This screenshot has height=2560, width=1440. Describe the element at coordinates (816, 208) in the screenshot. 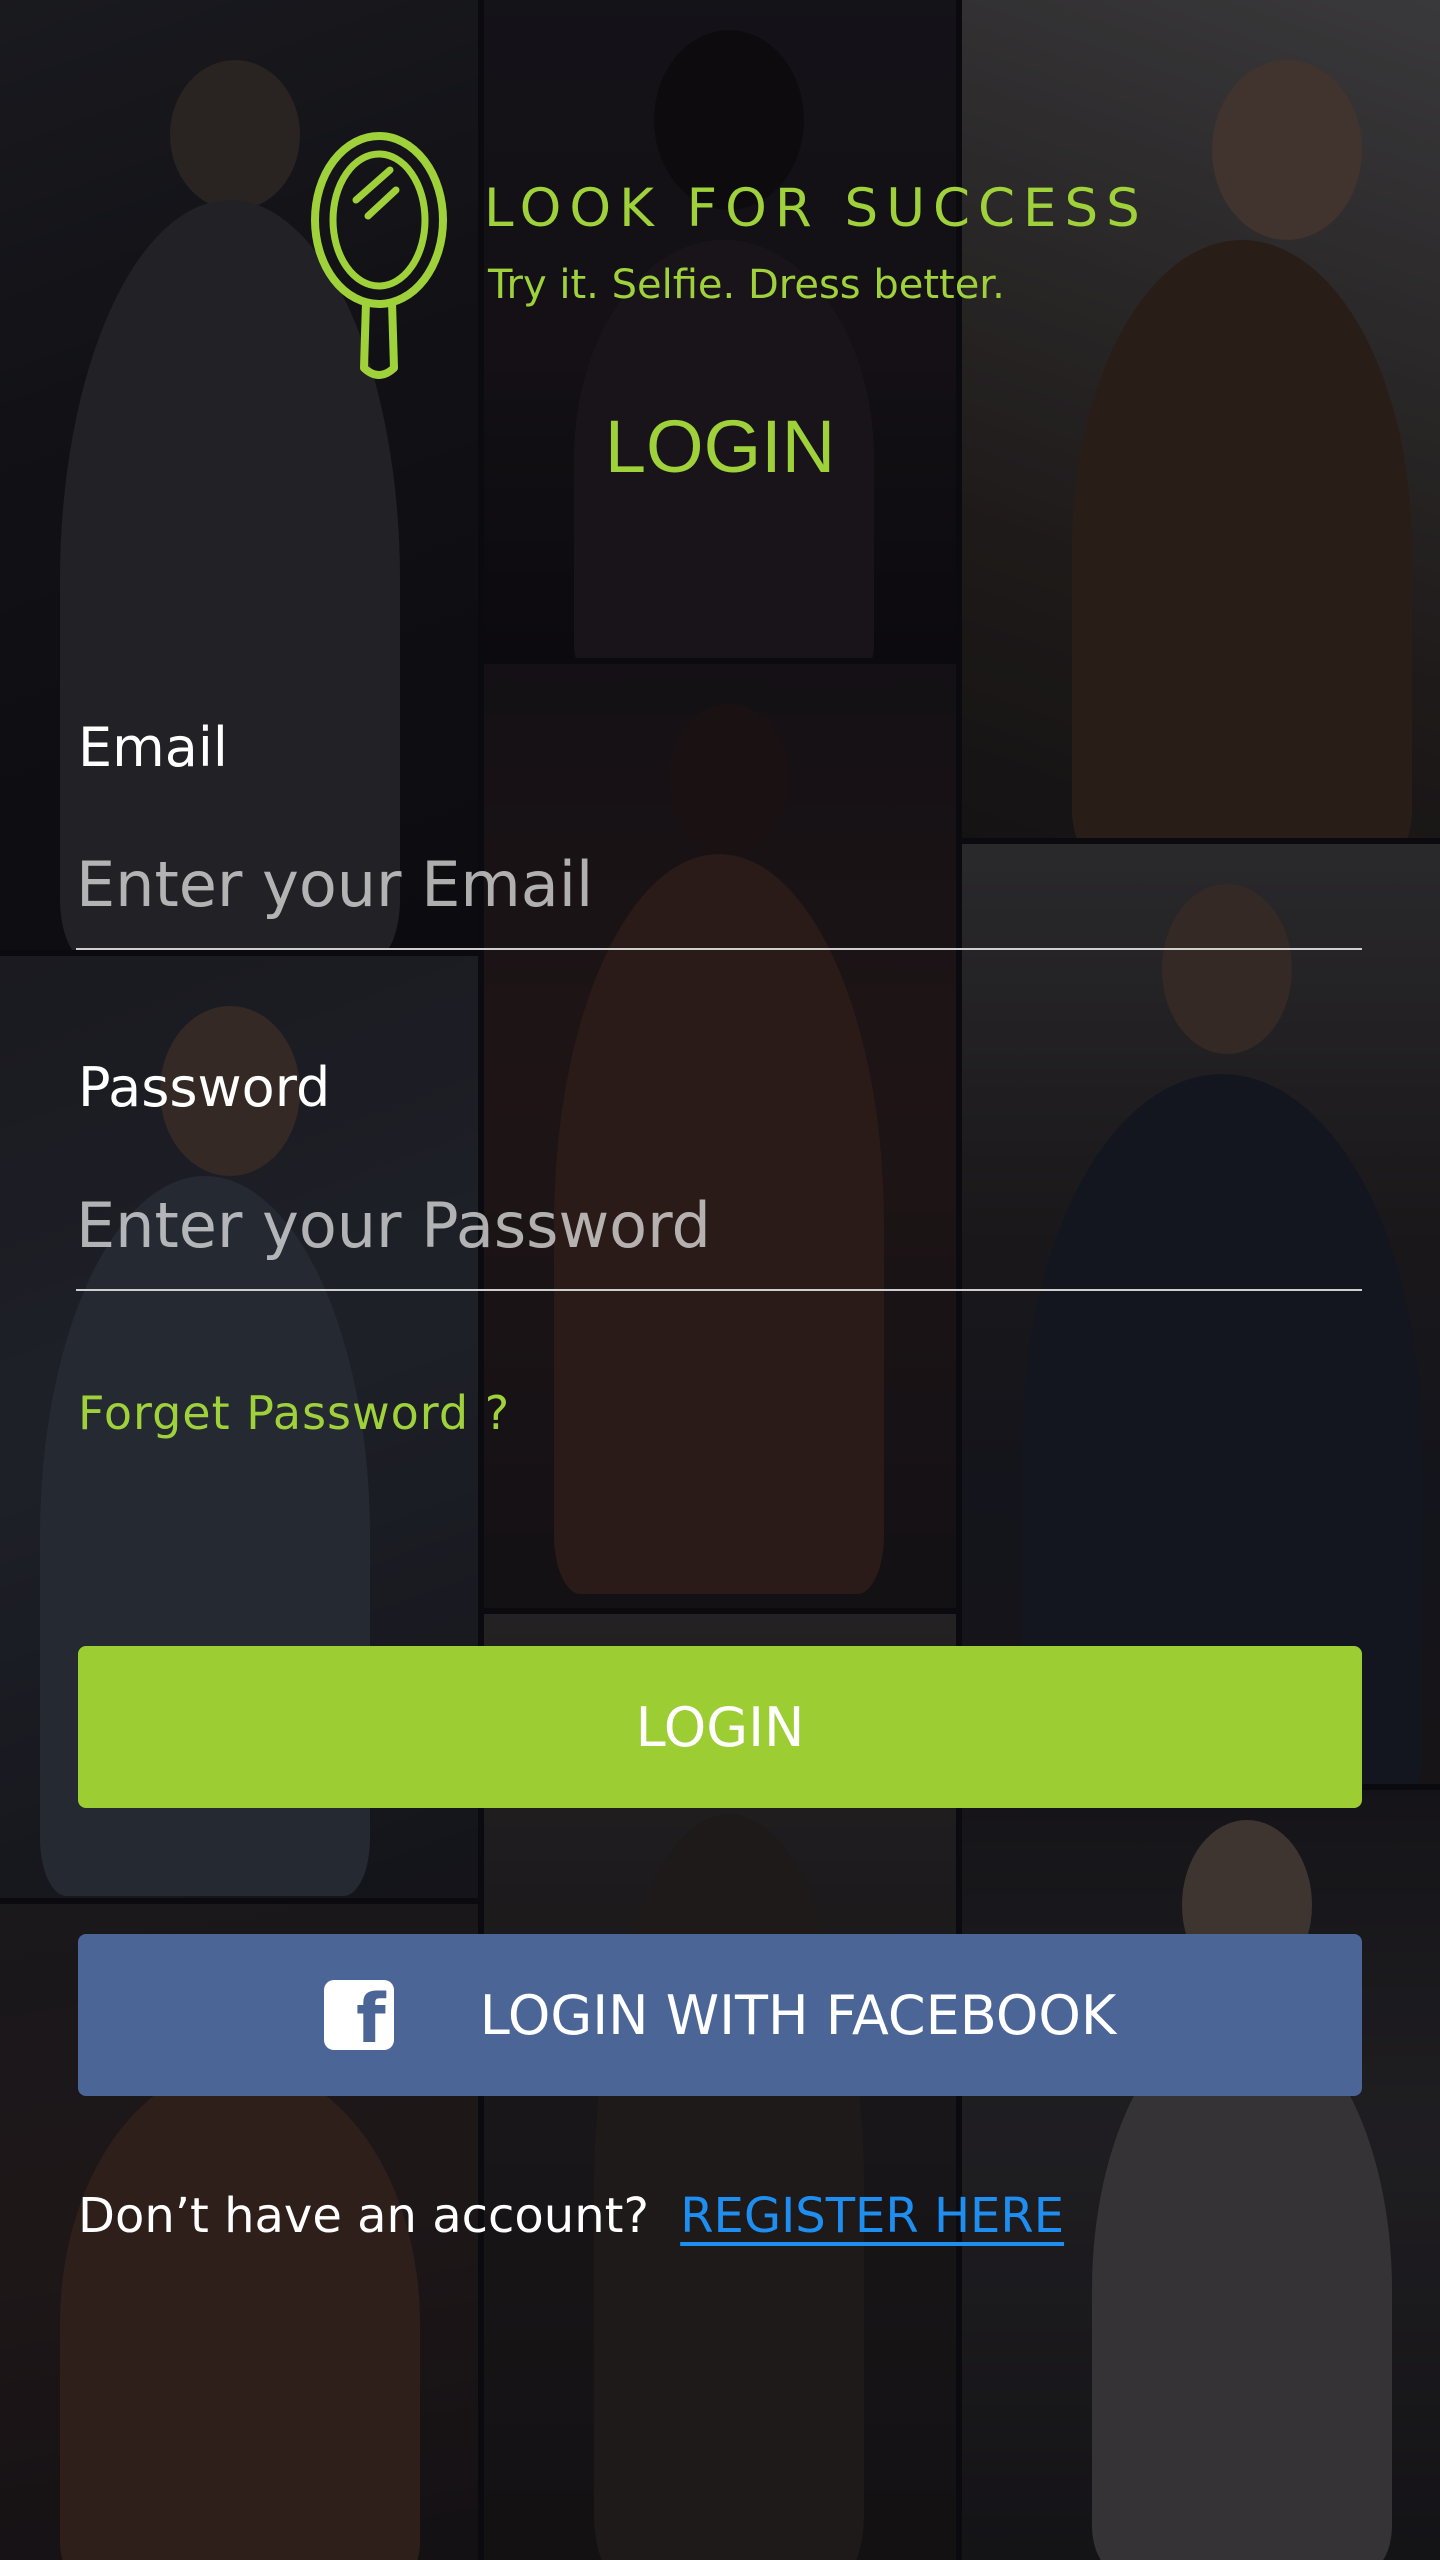

I see `brand-title: LOOK FOR SUCCESS` at that location.